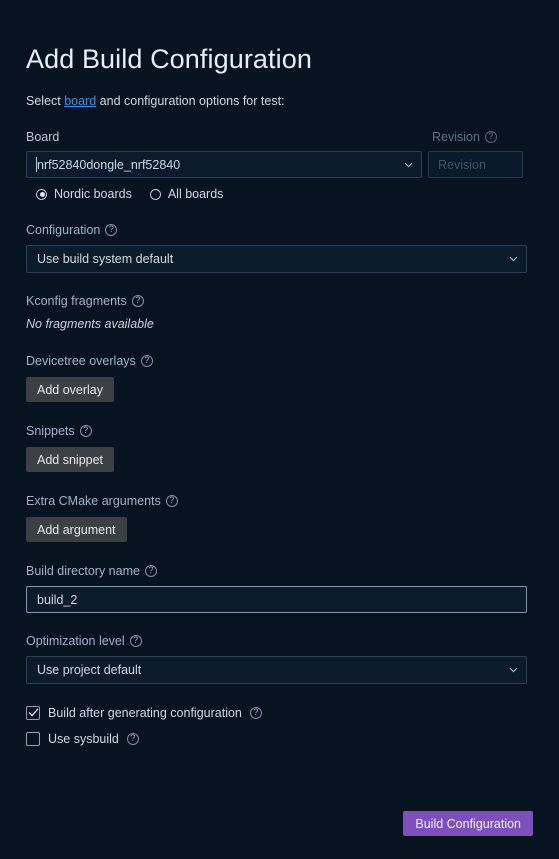 This screenshot has width=559, height=859. What do you see at coordinates (83, 571) in the screenshot?
I see `build-directory-name-label-text: Build directory name` at bounding box center [83, 571].